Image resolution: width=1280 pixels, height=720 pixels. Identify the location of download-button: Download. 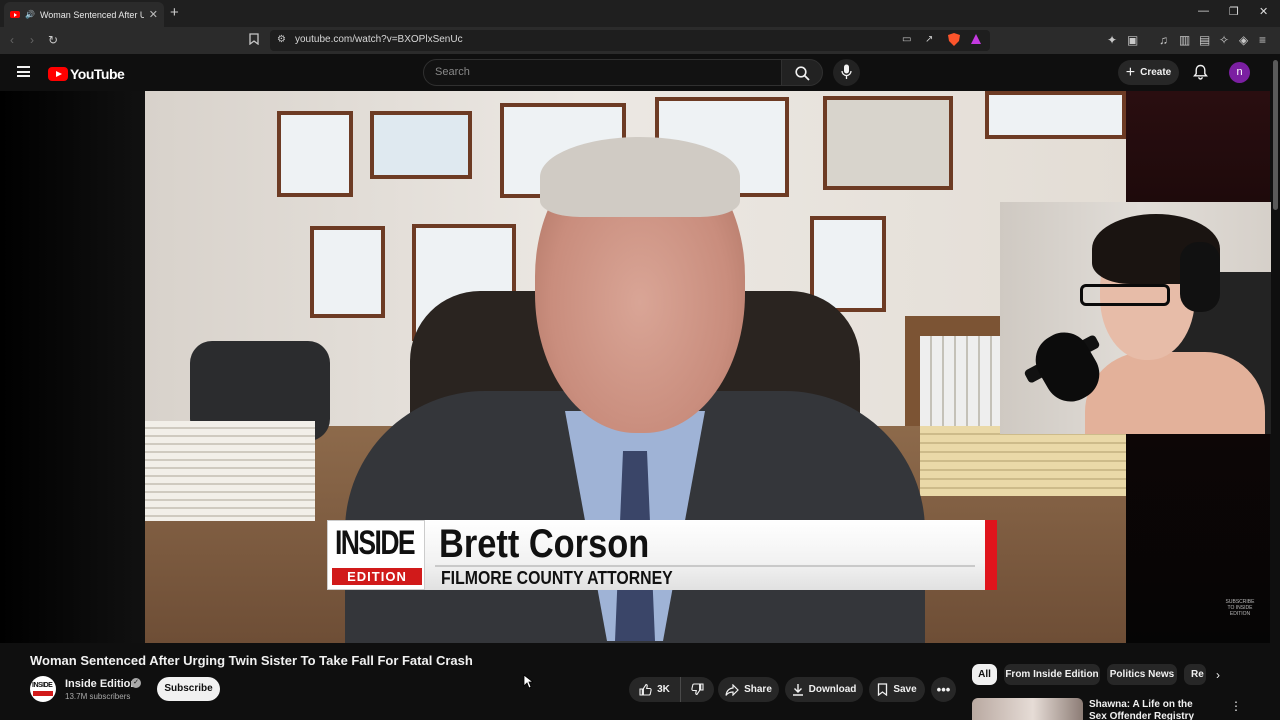
(824, 689).